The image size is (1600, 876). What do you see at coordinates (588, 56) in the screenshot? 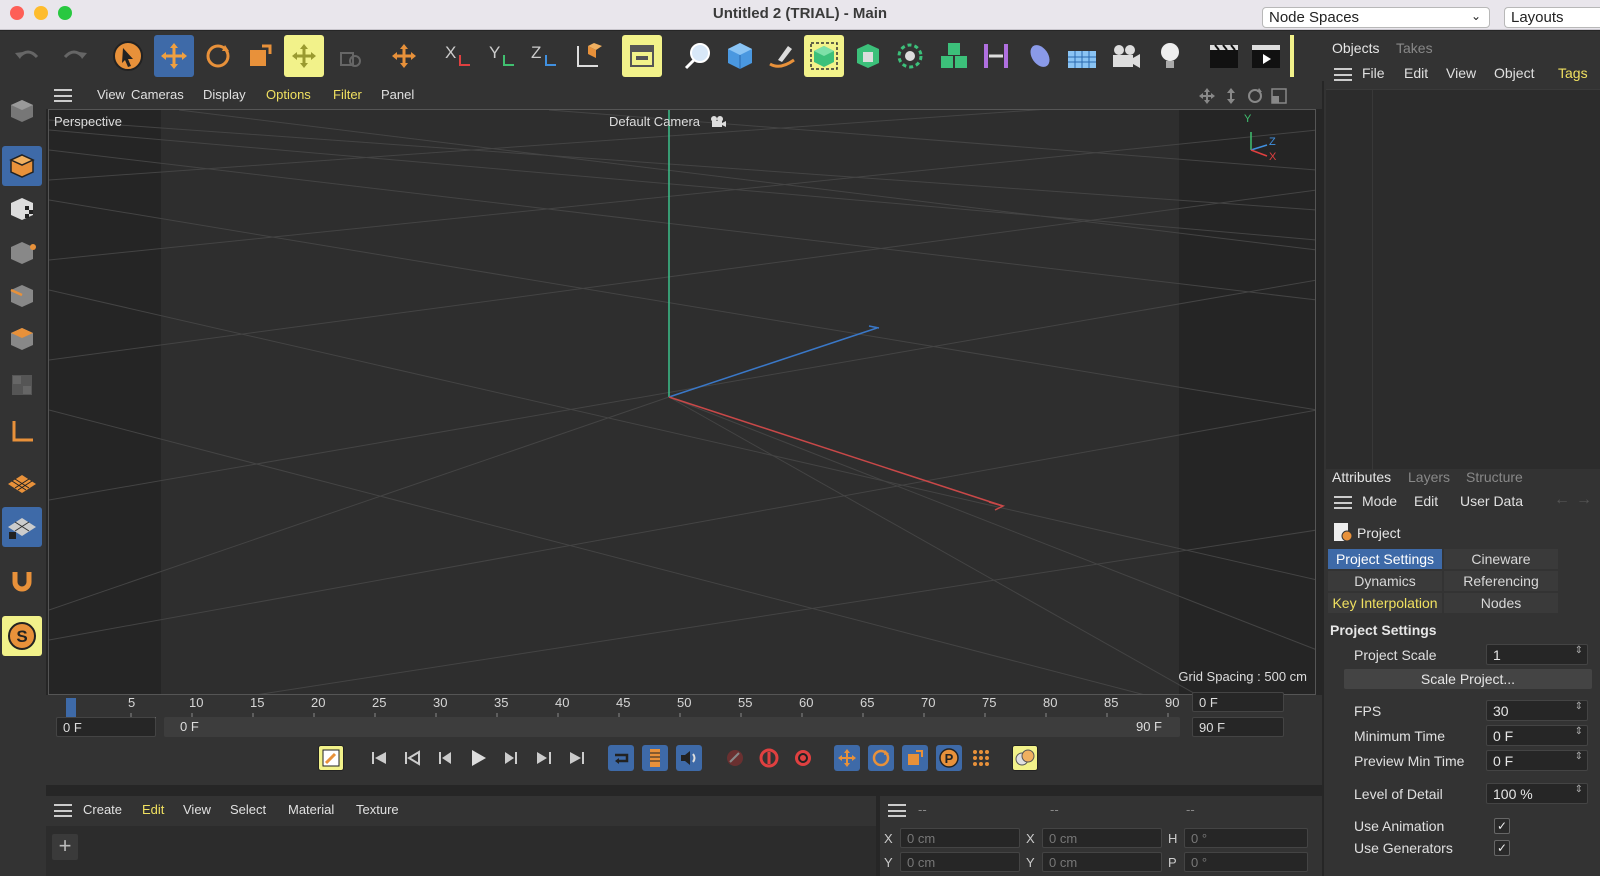
I see `coordinate-system-button` at bounding box center [588, 56].